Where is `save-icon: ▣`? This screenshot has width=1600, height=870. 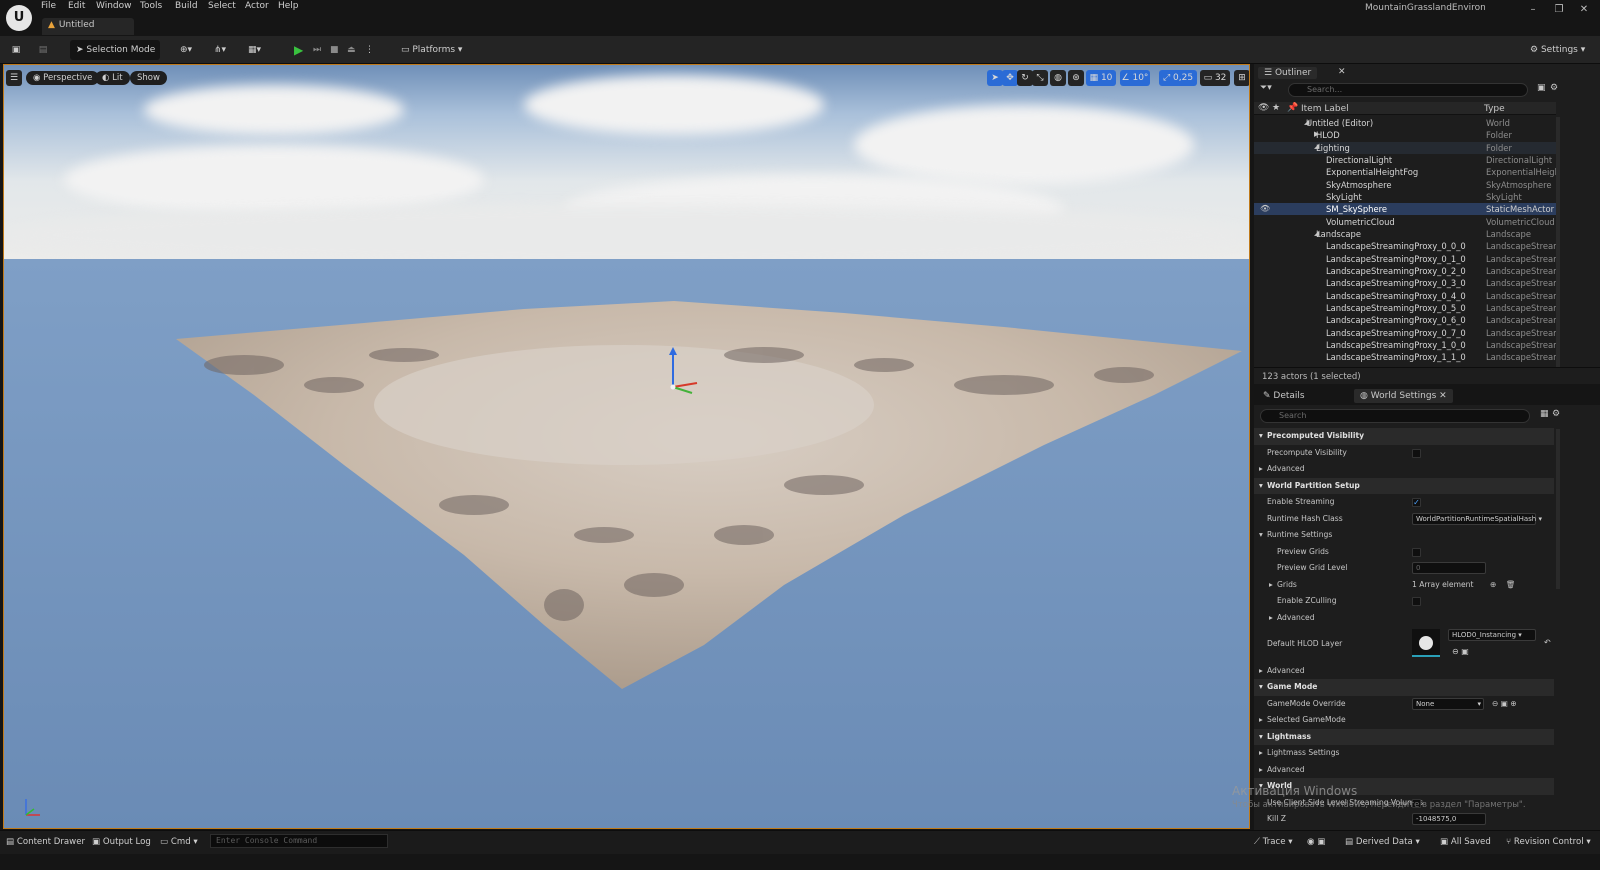
save-icon: ▣ is located at coordinates (16, 50).